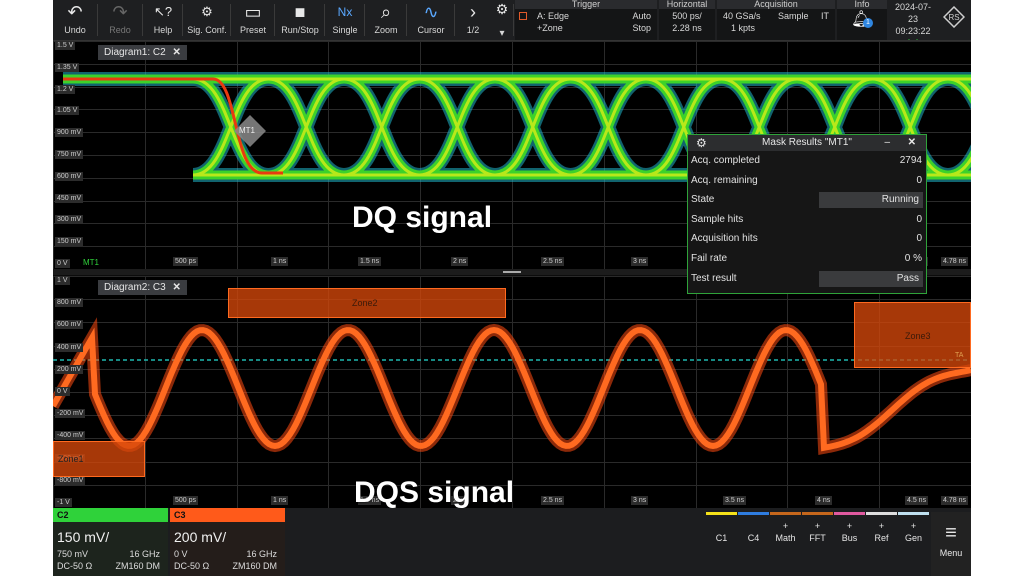  What do you see at coordinates (280, 500) in the screenshot?
I see `x-axis-tick-label: 1 ns` at bounding box center [280, 500].